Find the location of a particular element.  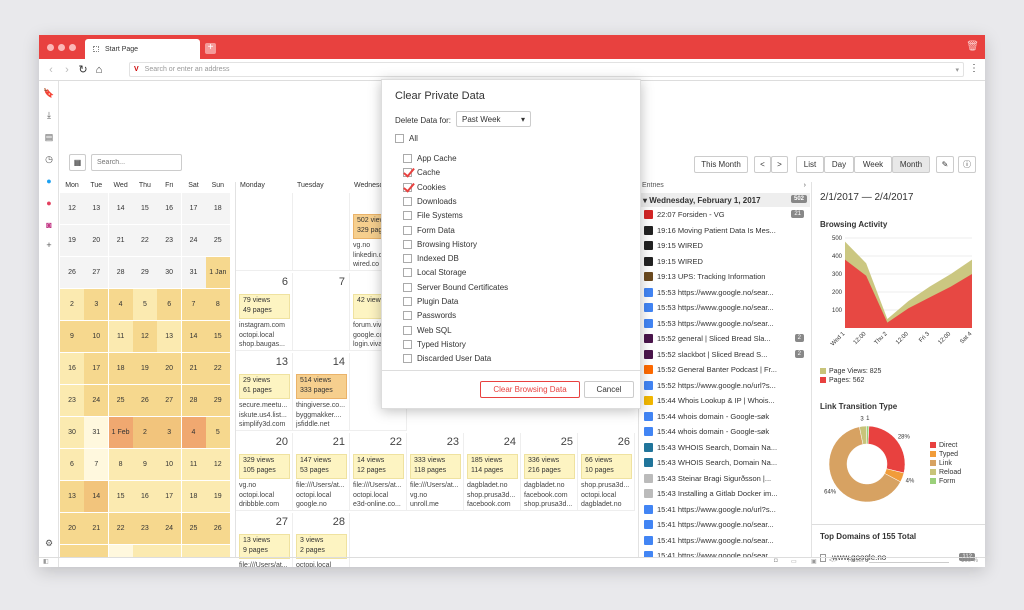

mini-calendar-day: 1 Mar is located at coordinates (120, 551).